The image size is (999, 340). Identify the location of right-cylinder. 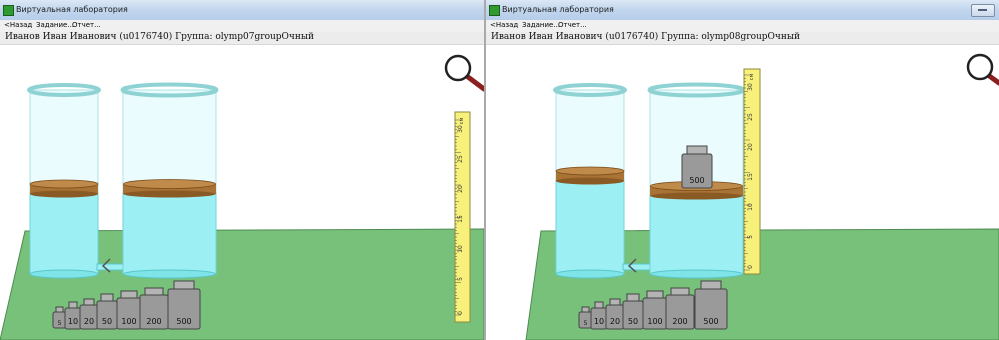
(169, 180).